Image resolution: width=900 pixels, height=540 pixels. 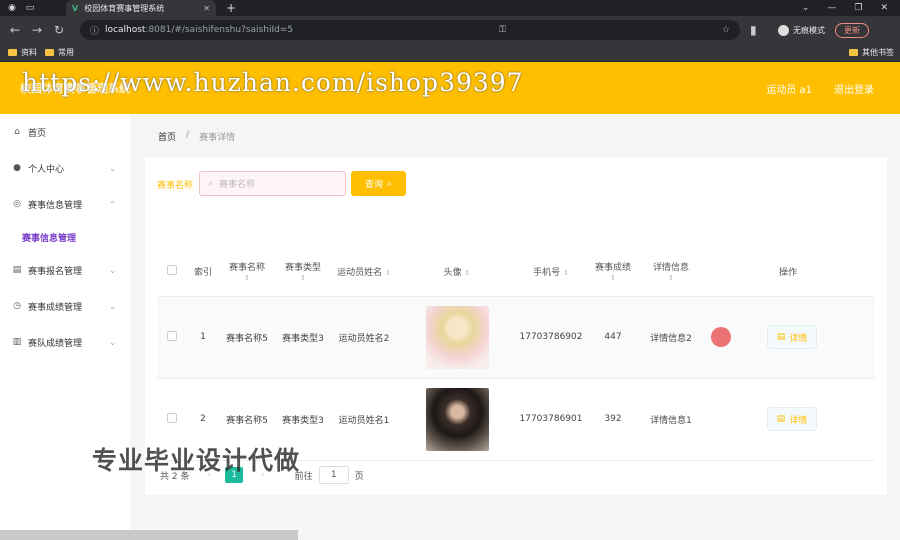 What do you see at coordinates (670, 268) in the screenshot?
I see `column-header-label: 详情信息` at bounding box center [670, 268].